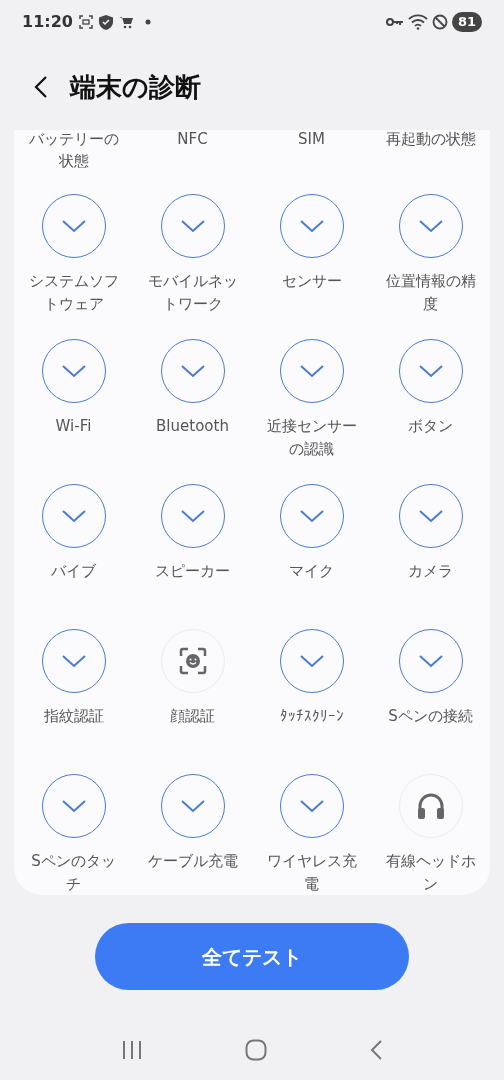 The width and height of the screenshot is (504, 1080). What do you see at coordinates (192, 861) in the screenshot?
I see `test-label: ケーブル充電` at bounding box center [192, 861].